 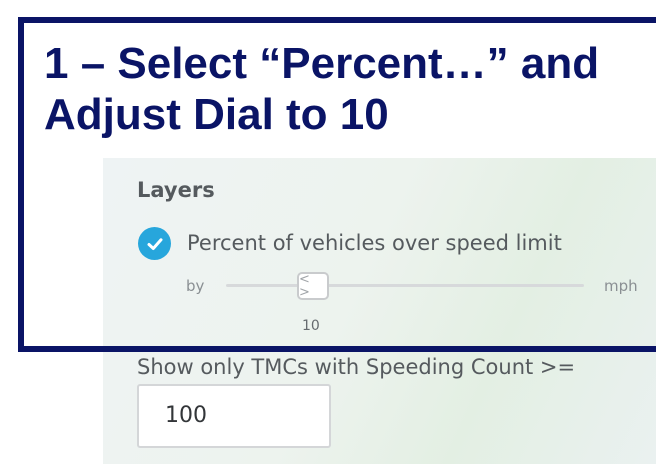 I want to click on speeding-count-label: Show only TMCs with Speeding Count >=, so click(x=356, y=367).